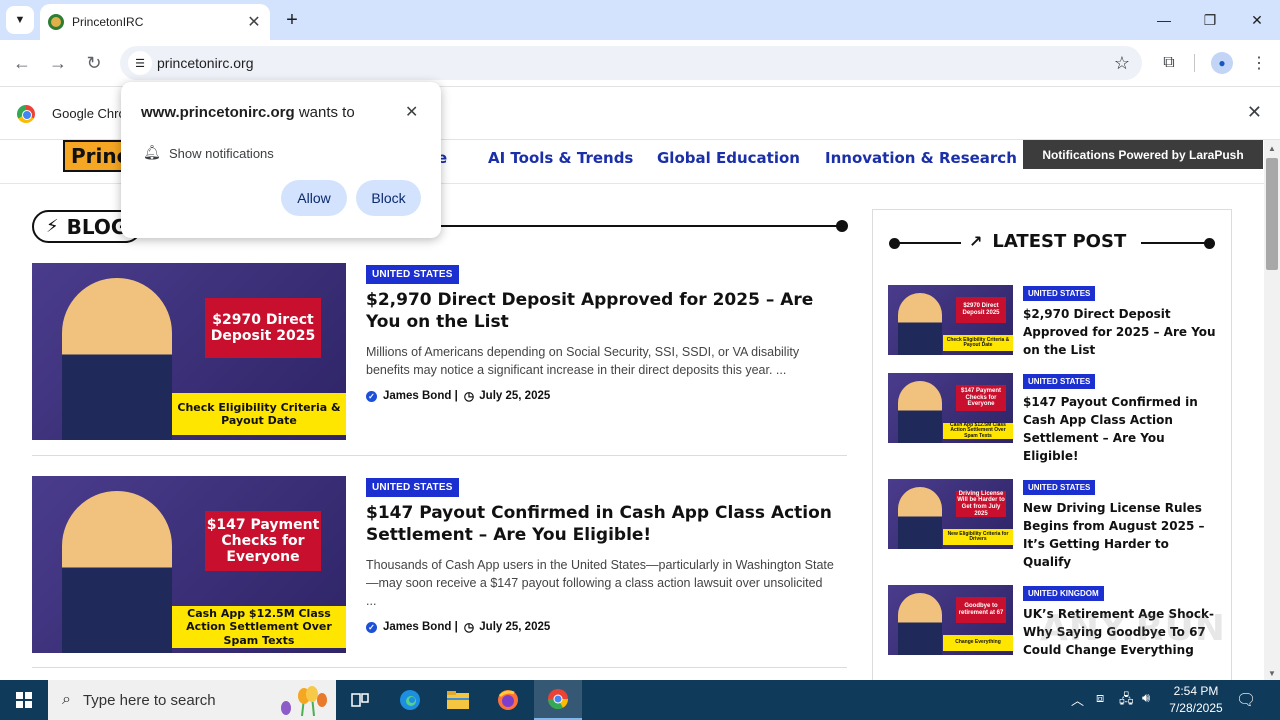 The height and width of the screenshot is (720, 1280). Describe the element at coordinates (560, 158) in the screenshot. I see `nav-item-ai-tools: AI Tools & Trends` at that location.